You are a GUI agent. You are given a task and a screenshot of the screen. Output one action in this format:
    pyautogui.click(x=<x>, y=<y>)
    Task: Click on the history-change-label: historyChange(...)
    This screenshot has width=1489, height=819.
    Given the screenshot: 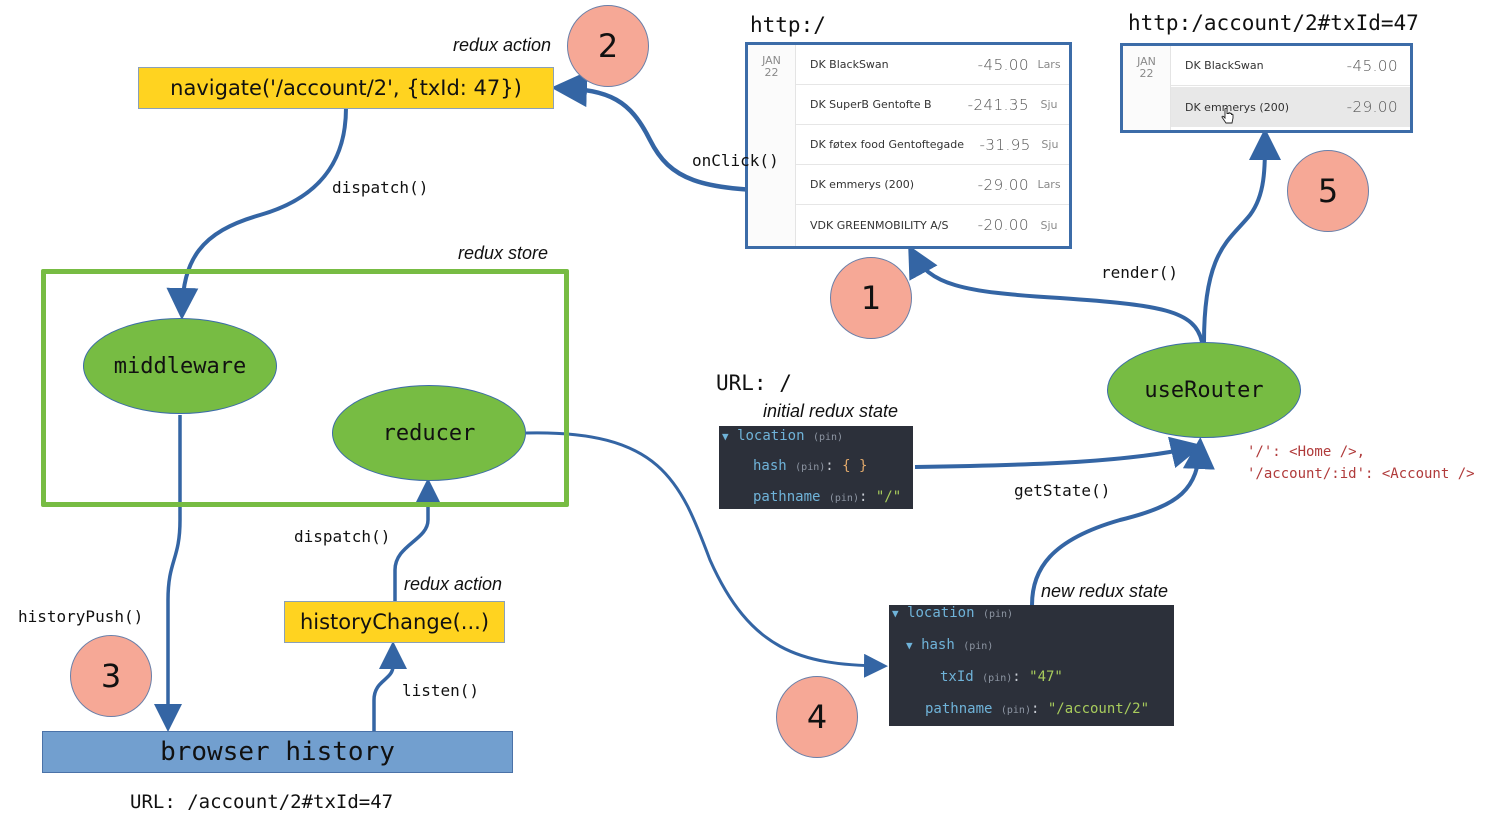 What is the action you would take?
    pyautogui.click(x=394, y=622)
    